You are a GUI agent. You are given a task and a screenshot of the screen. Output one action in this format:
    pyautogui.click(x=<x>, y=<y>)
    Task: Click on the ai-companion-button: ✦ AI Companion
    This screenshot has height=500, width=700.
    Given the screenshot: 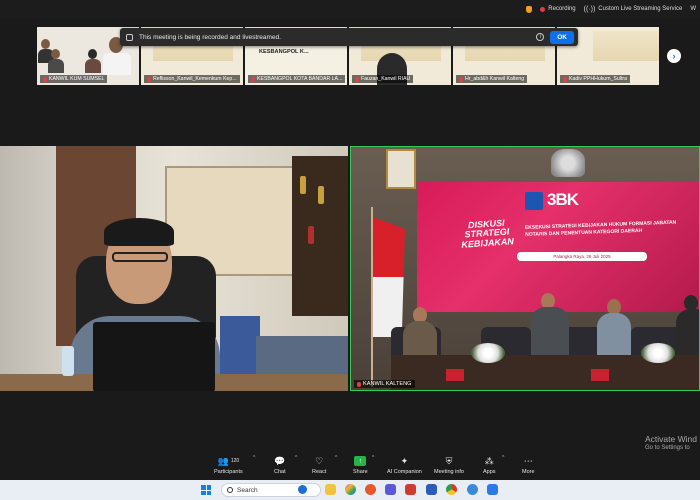 What is the action you would take?
    pyautogui.click(x=404, y=465)
    